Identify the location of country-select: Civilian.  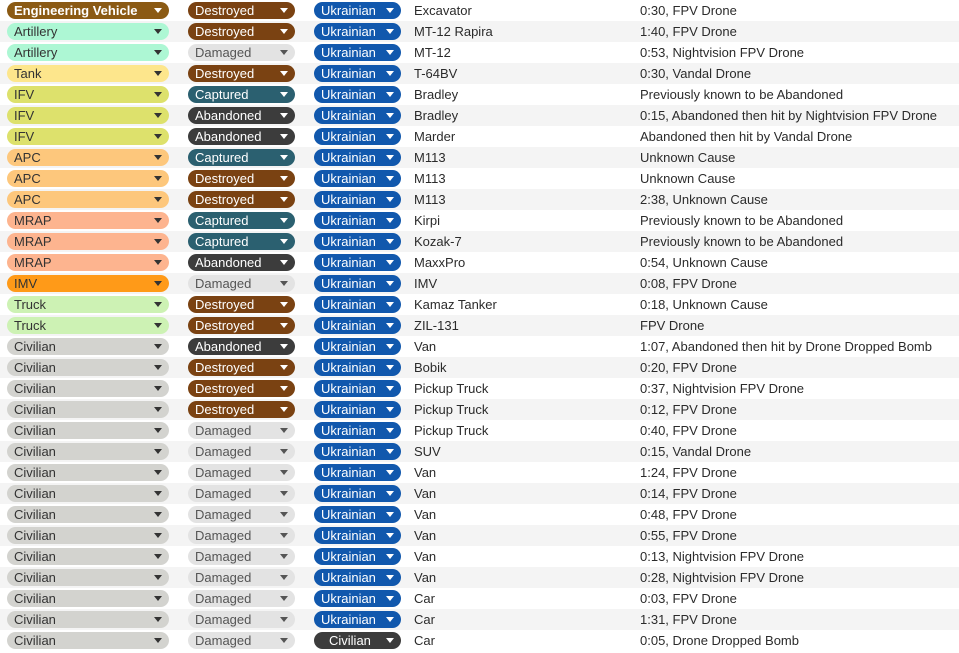
(357, 640).